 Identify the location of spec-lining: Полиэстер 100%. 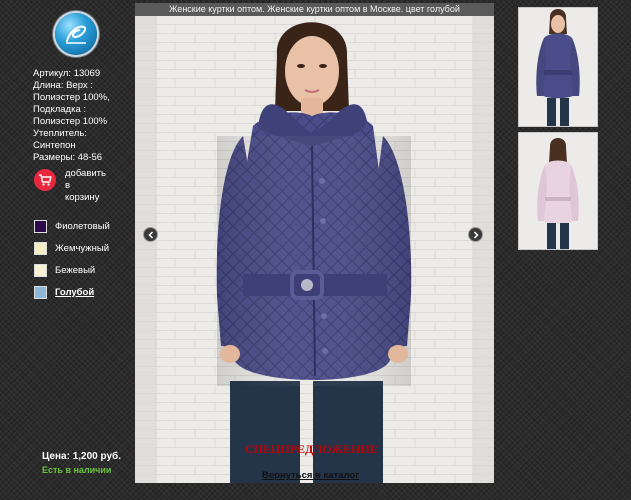
(70, 121).